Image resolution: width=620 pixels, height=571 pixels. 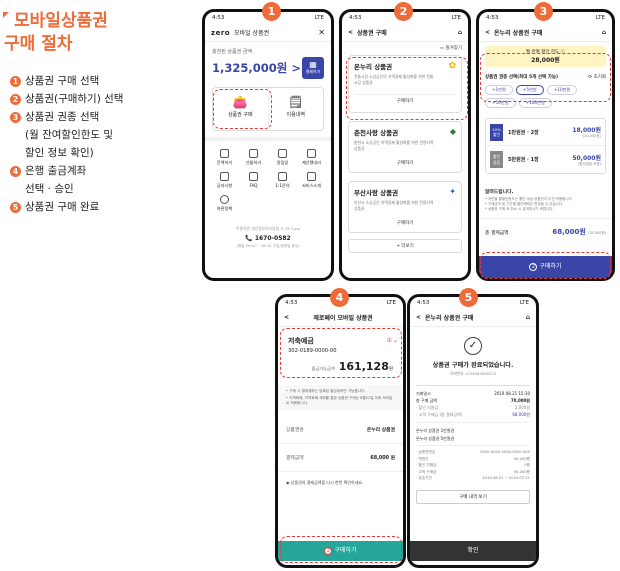 What do you see at coordinates (473, 439) in the screenshot?
I see `item-row: 온누리 상품권 5만원권` at bounding box center [473, 439].